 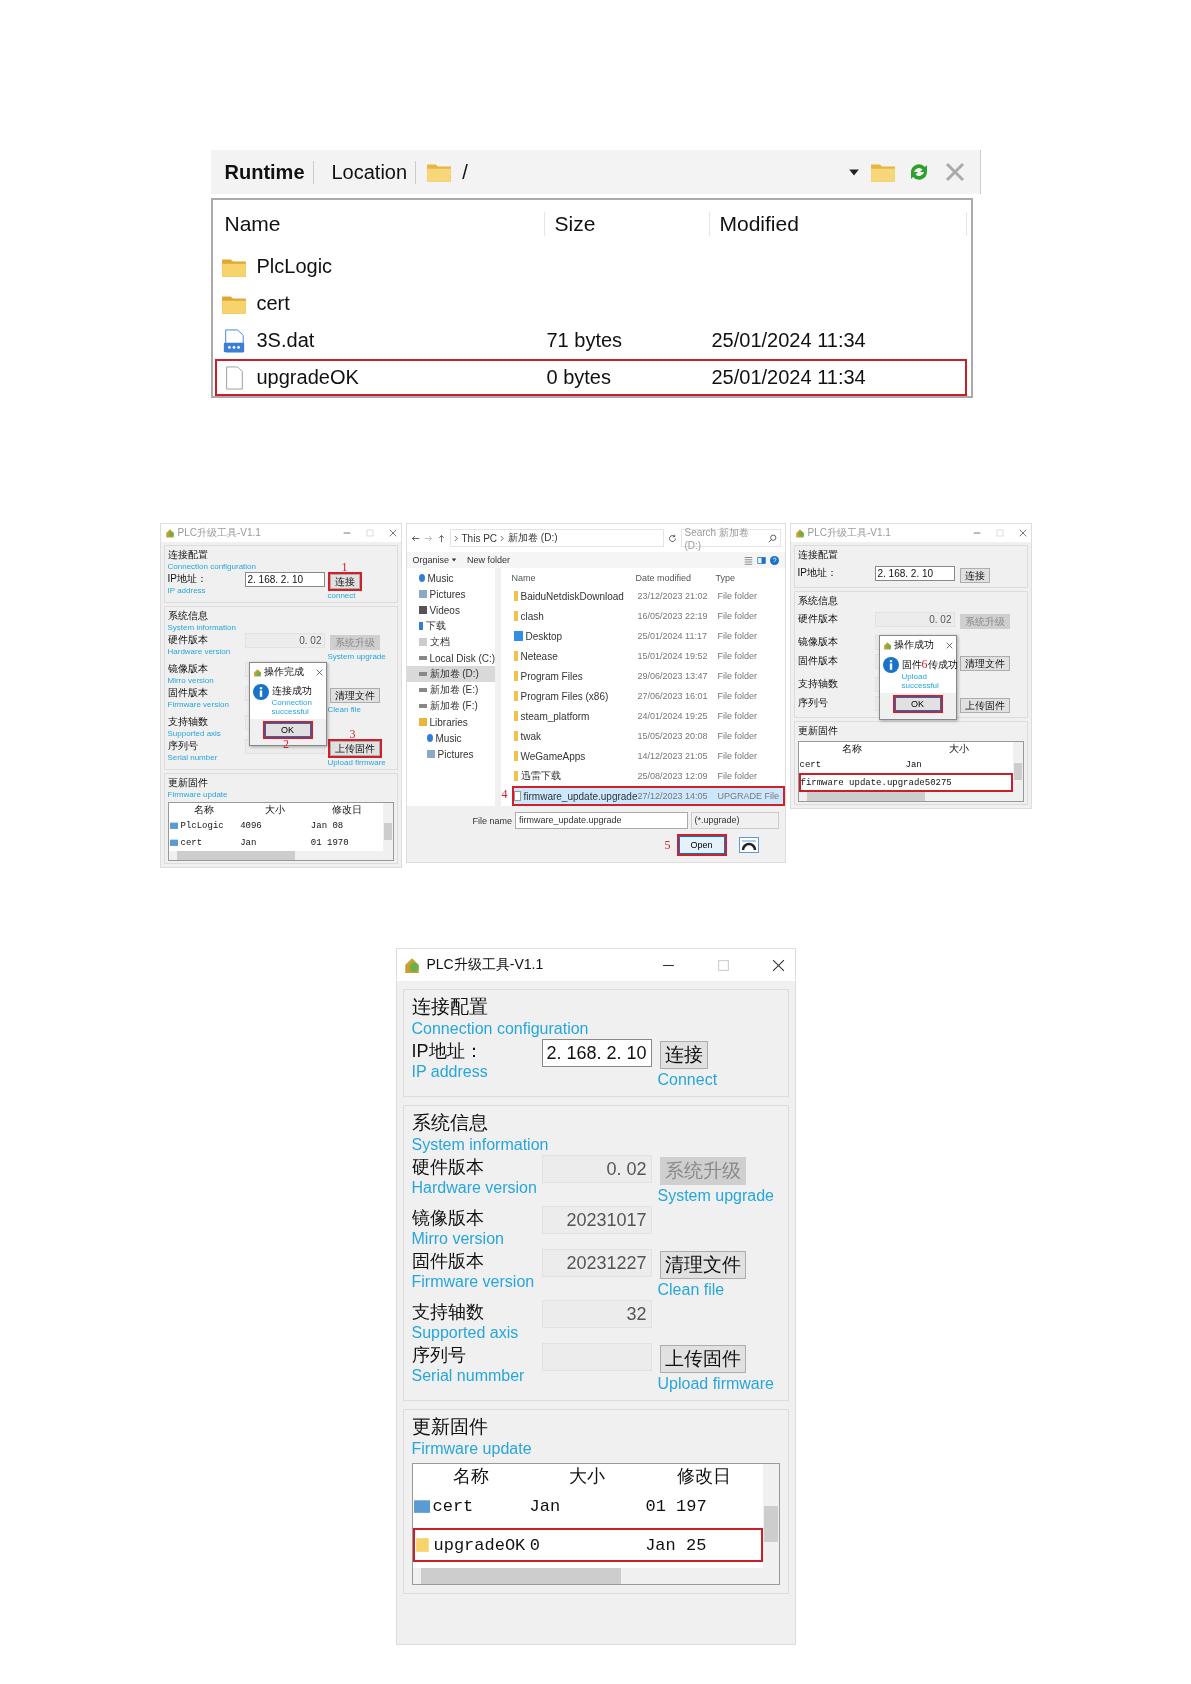 What do you see at coordinates (648, 616) in the screenshot?
I see `file-row: clash 16/05/2023 22:19 File folder` at bounding box center [648, 616].